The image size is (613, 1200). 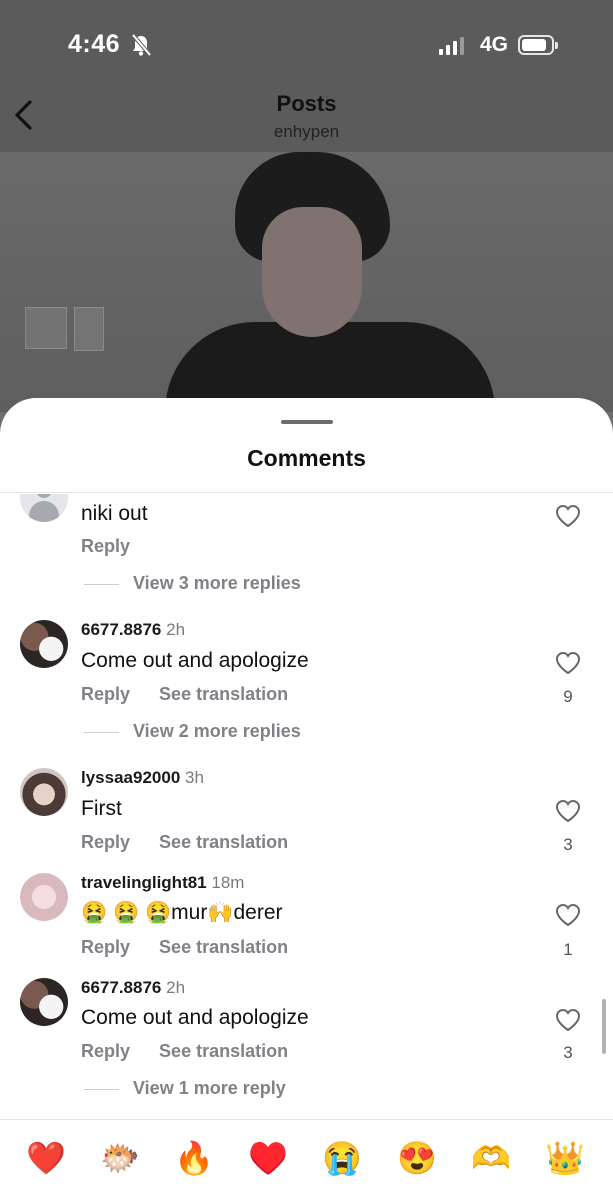 What do you see at coordinates (312, 272) in the screenshot?
I see `person-face-graphic` at bounding box center [312, 272].